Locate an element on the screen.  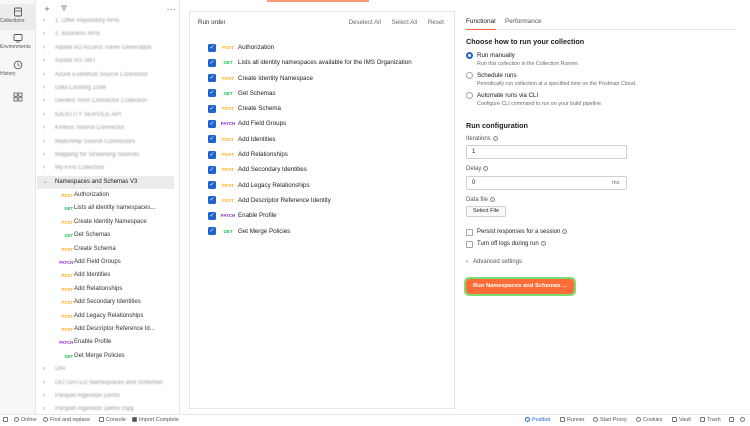
request-item: POST Add Secondary Identities is located at coordinates (105, 302).